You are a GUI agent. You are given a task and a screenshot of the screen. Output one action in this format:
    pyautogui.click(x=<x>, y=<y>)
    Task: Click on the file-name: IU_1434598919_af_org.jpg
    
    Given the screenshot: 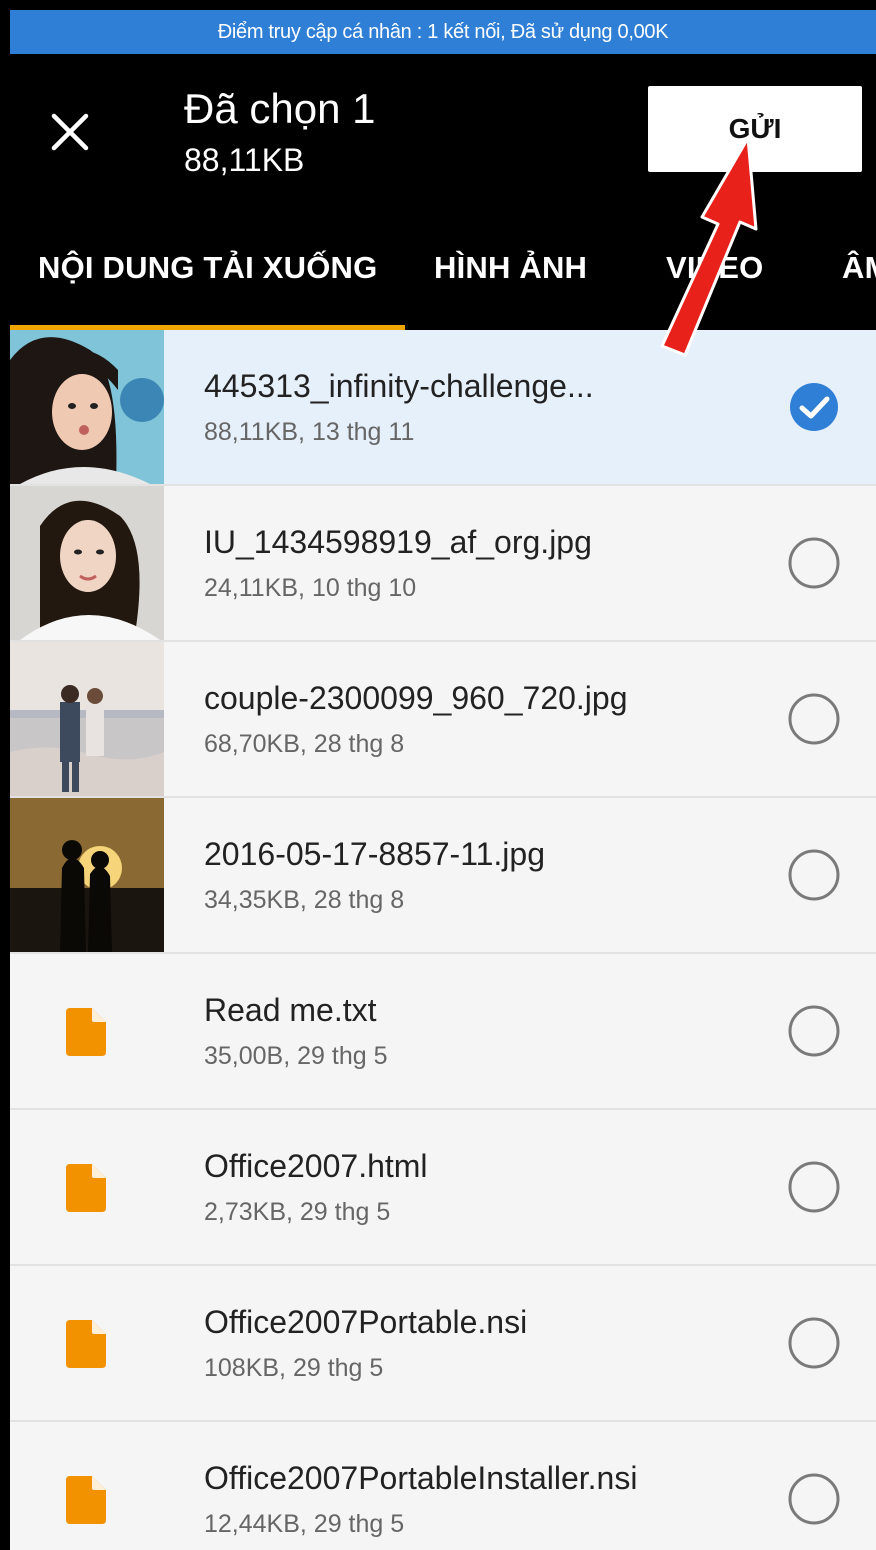 What is the action you would take?
    pyautogui.click(x=398, y=542)
    